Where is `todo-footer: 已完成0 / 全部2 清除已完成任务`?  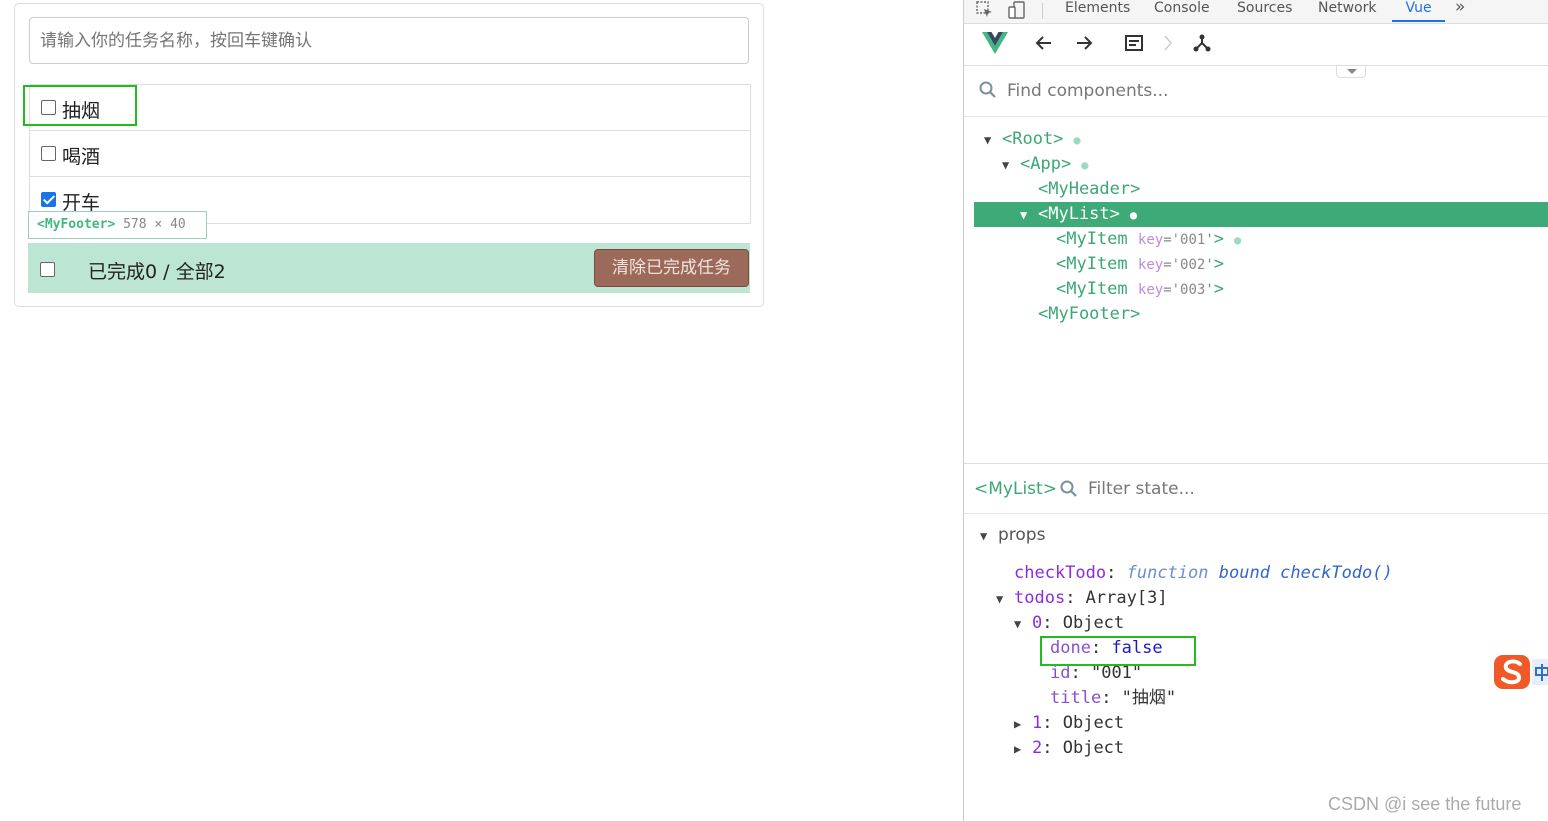
todo-footer: 已完成0 / 全部2 清除已完成任务 is located at coordinates (389, 268).